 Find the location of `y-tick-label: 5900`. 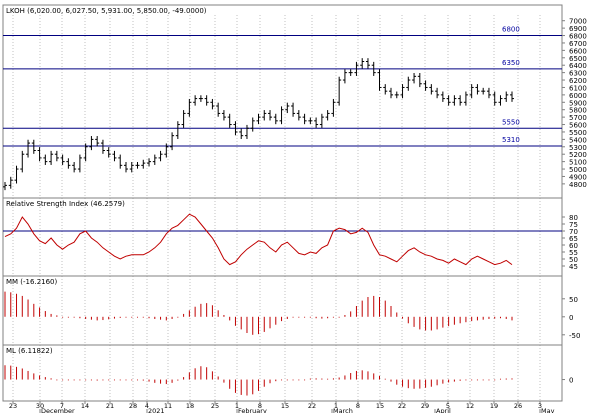

y-tick-label: 5900 is located at coordinates (578, 103).